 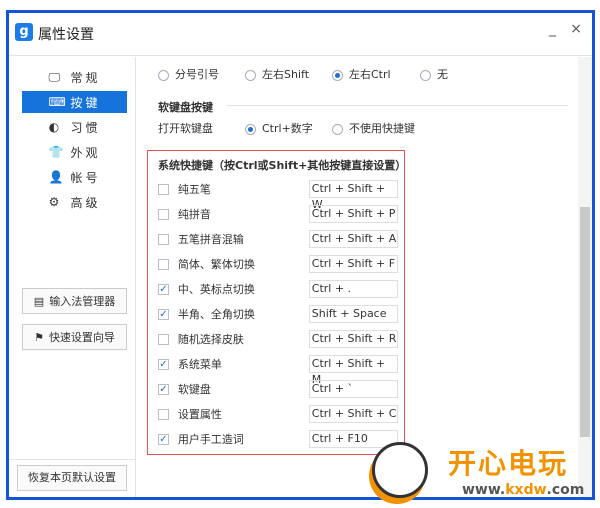 I want to click on open-soft-keyboard-label: 打开软键盘, so click(x=185, y=128).